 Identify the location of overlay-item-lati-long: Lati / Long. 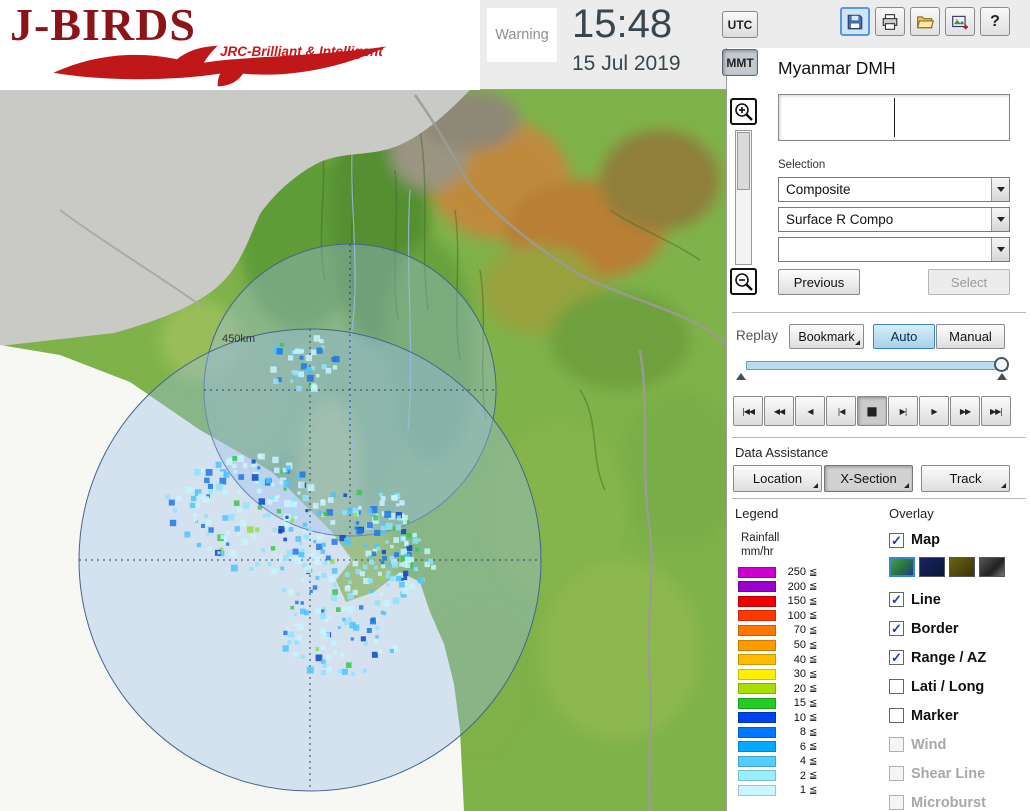
(959, 686).